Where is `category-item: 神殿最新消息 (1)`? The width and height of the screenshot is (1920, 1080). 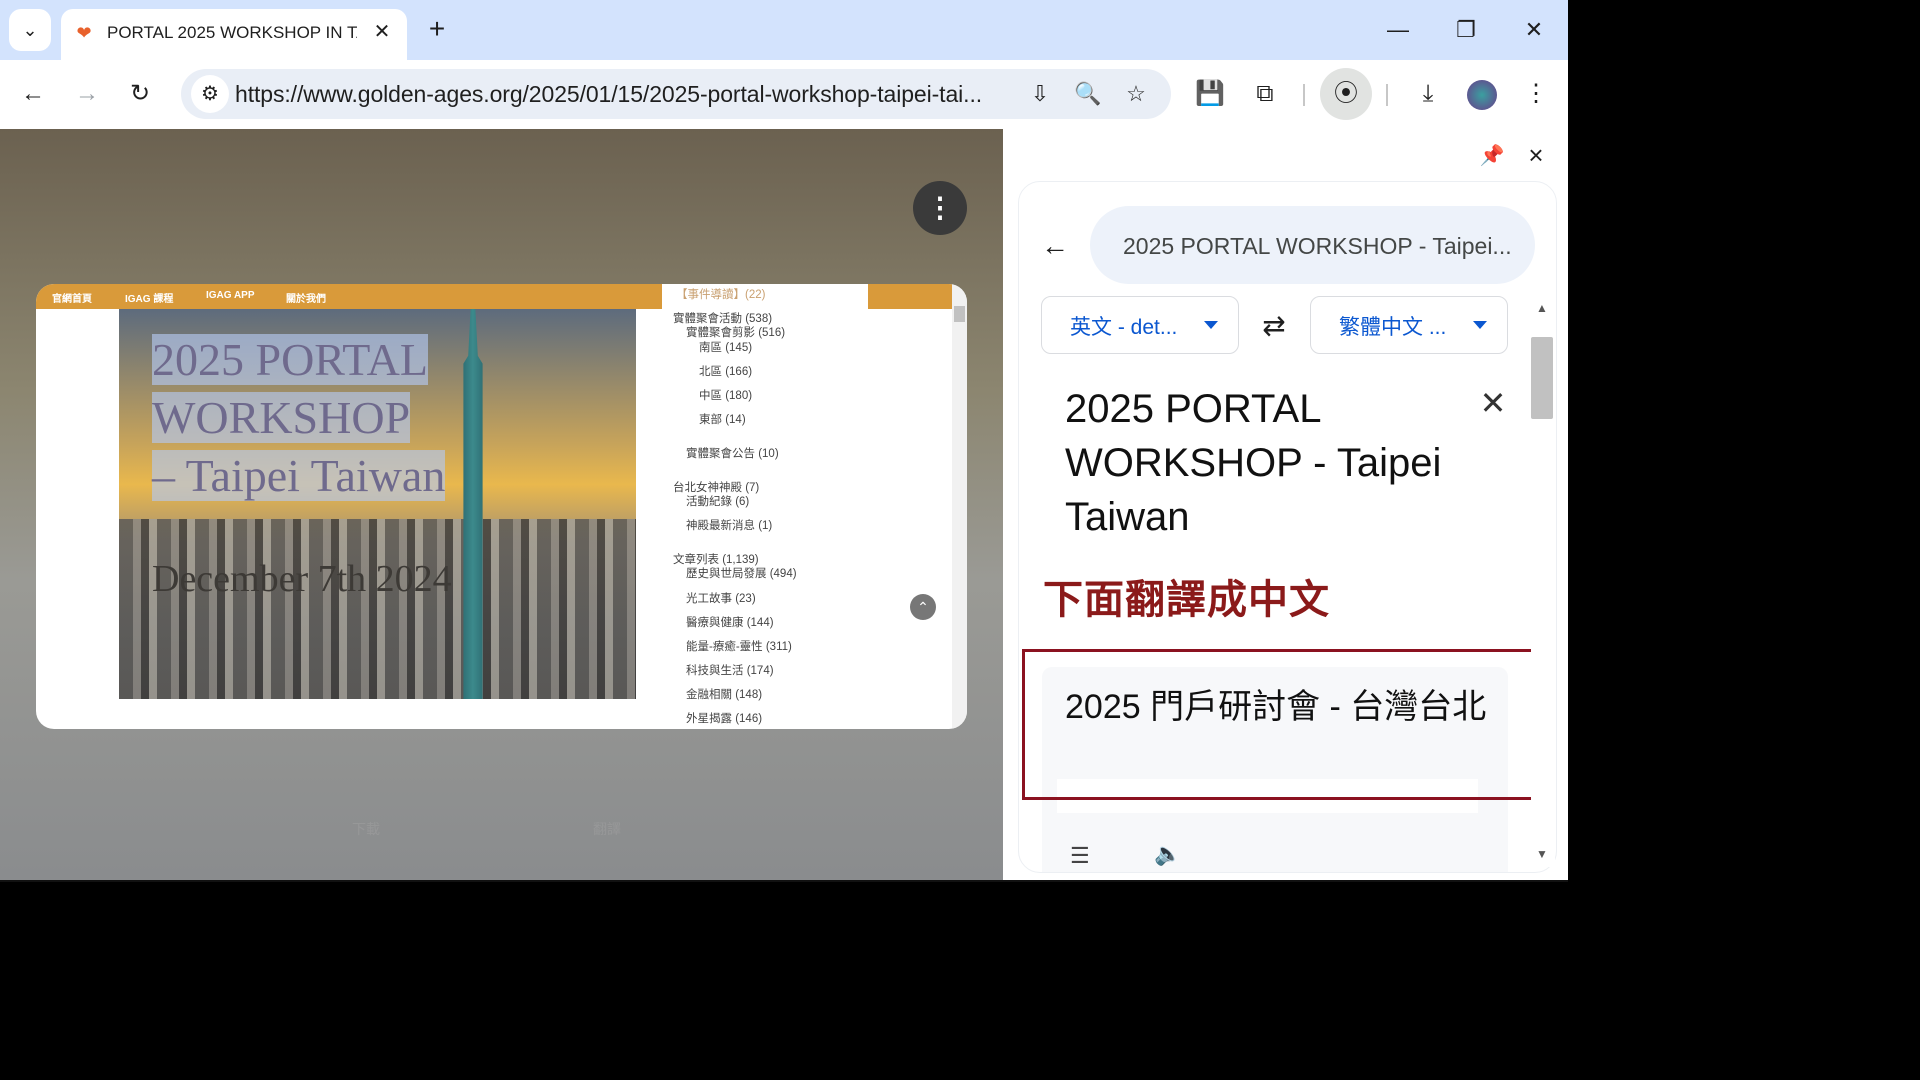
category-item: 神殿最新消息 (1) is located at coordinates (729, 525).